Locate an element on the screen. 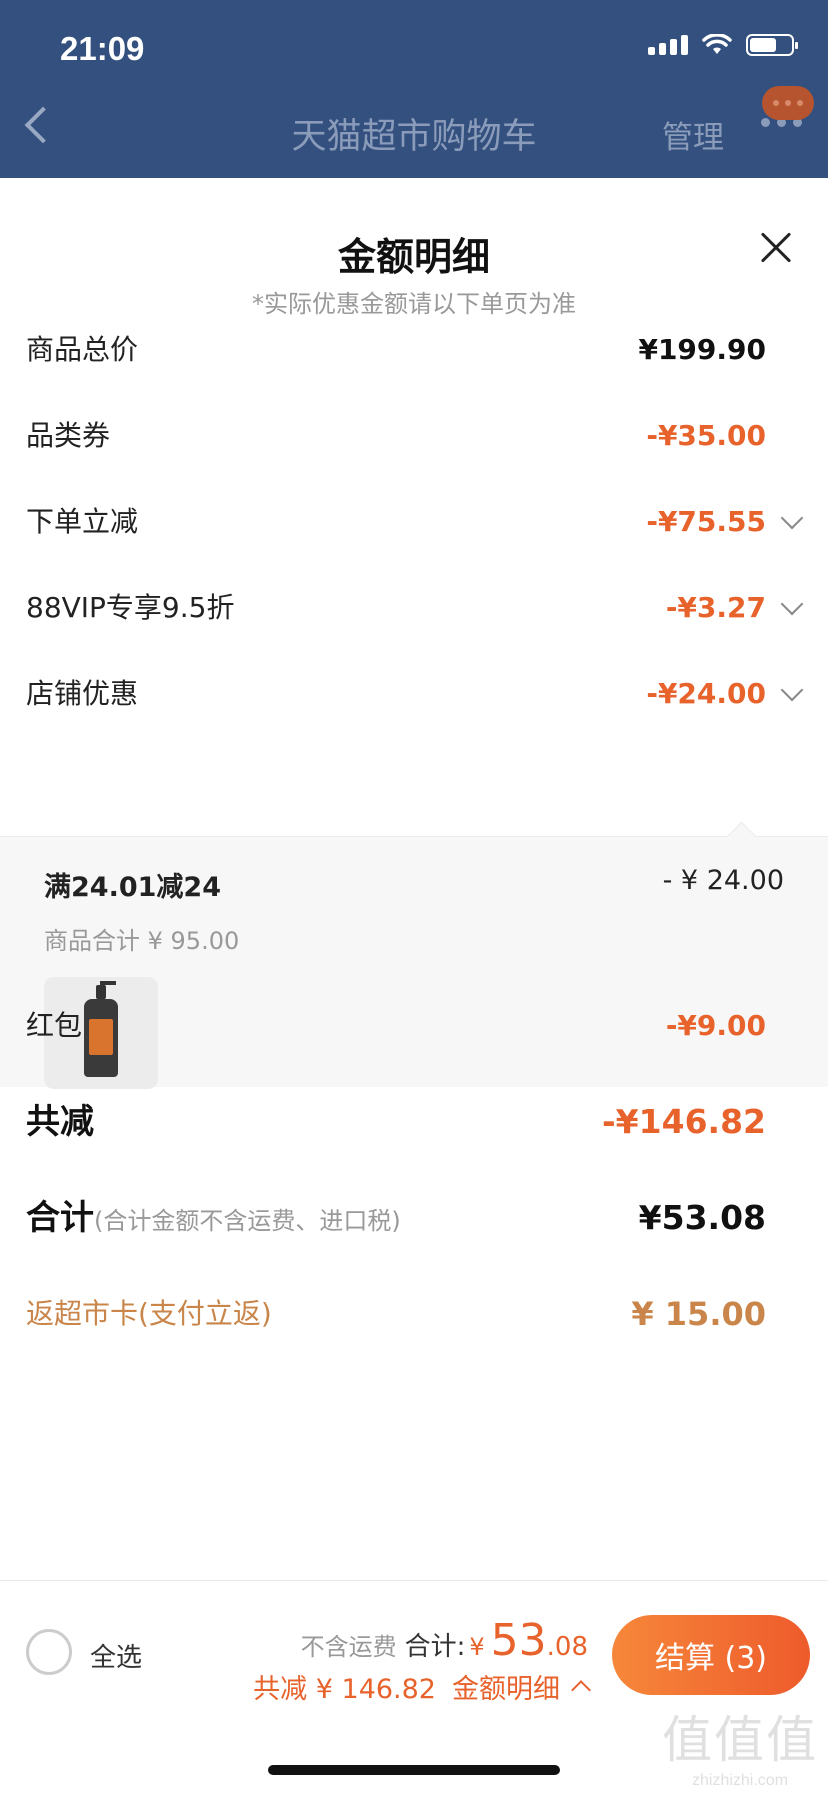 The height and width of the screenshot is (1793, 828). row-label: 合计(合计金额不含运费、进口税) is located at coordinates (213, 1219).